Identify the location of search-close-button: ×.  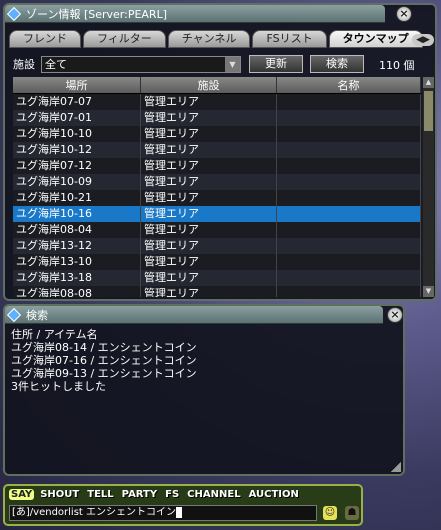
(395, 315).